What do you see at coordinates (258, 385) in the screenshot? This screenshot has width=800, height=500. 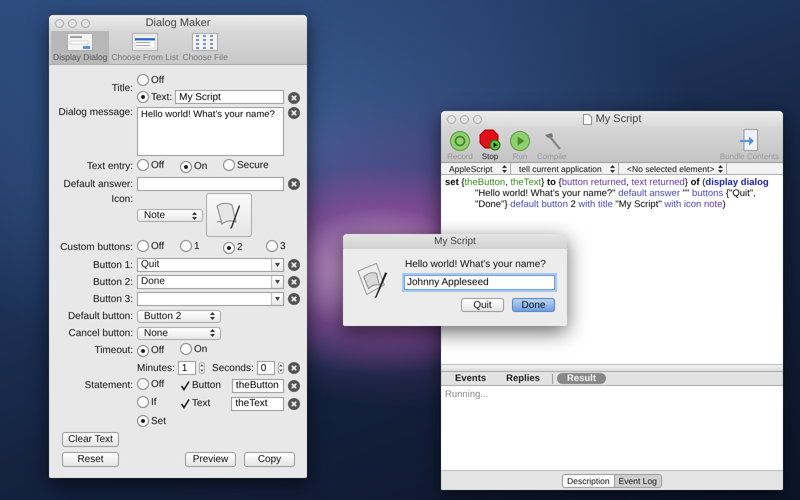 I see `variable-field: theButton` at bounding box center [258, 385].